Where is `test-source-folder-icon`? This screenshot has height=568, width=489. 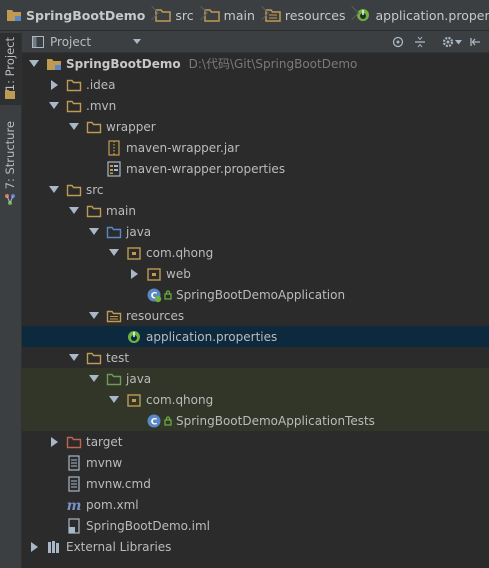 test-source-folder-icon is located at coordinates (114, 379).